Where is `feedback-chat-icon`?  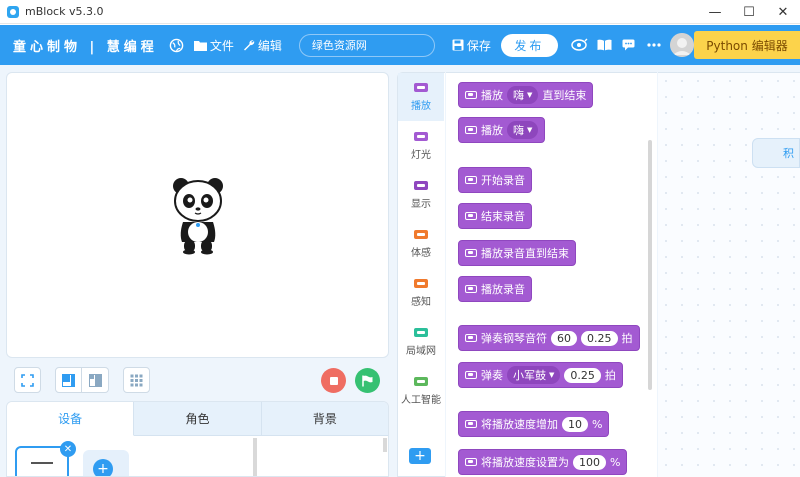 feedback-chat-icon is located at coordinates (628, 45).